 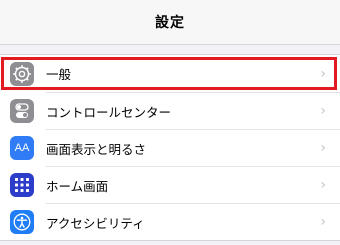 What do you see at coordinates (77, 186) in the screenshot?
I see `settings-row-label: ホーム画面` at bounding box center [77, 186].